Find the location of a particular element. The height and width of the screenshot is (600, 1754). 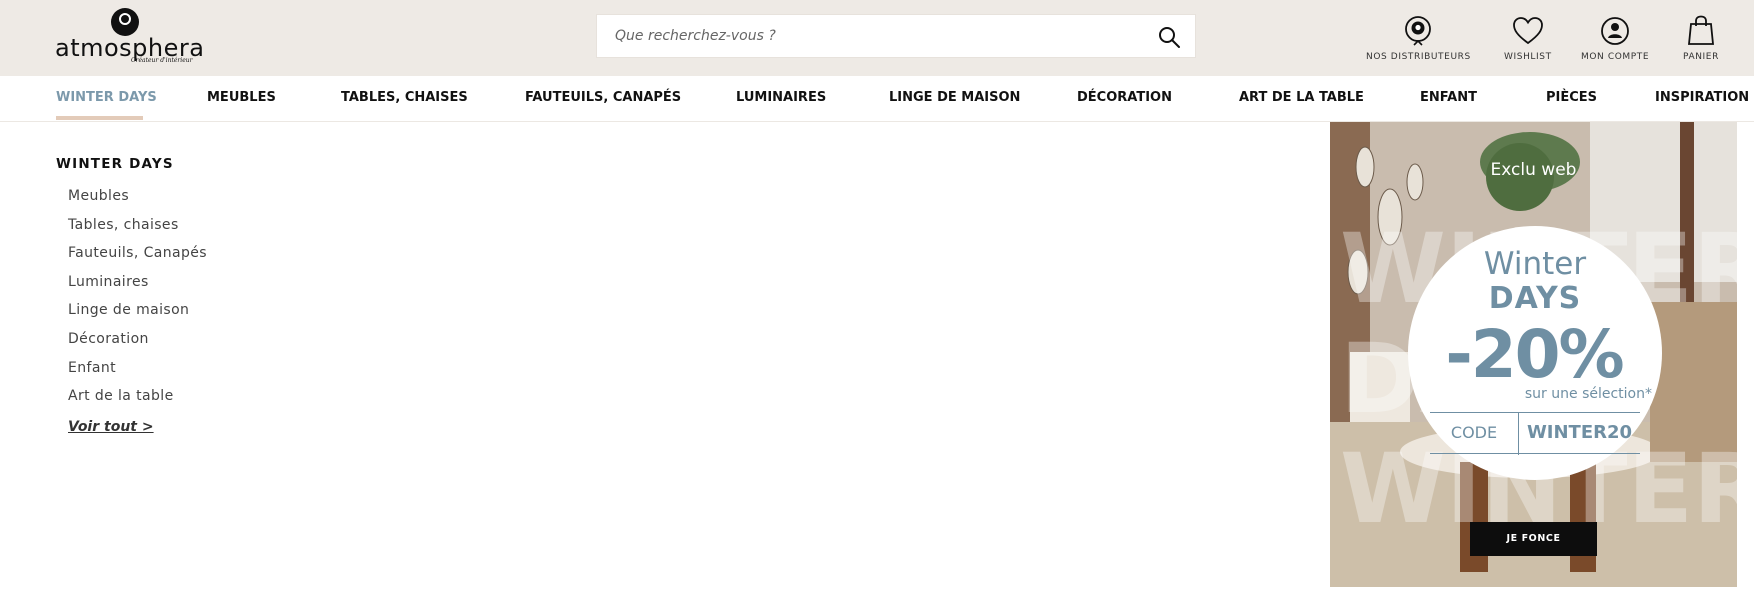

nav-item-meubles: MEUBLES is located at coordinates (241, 99).